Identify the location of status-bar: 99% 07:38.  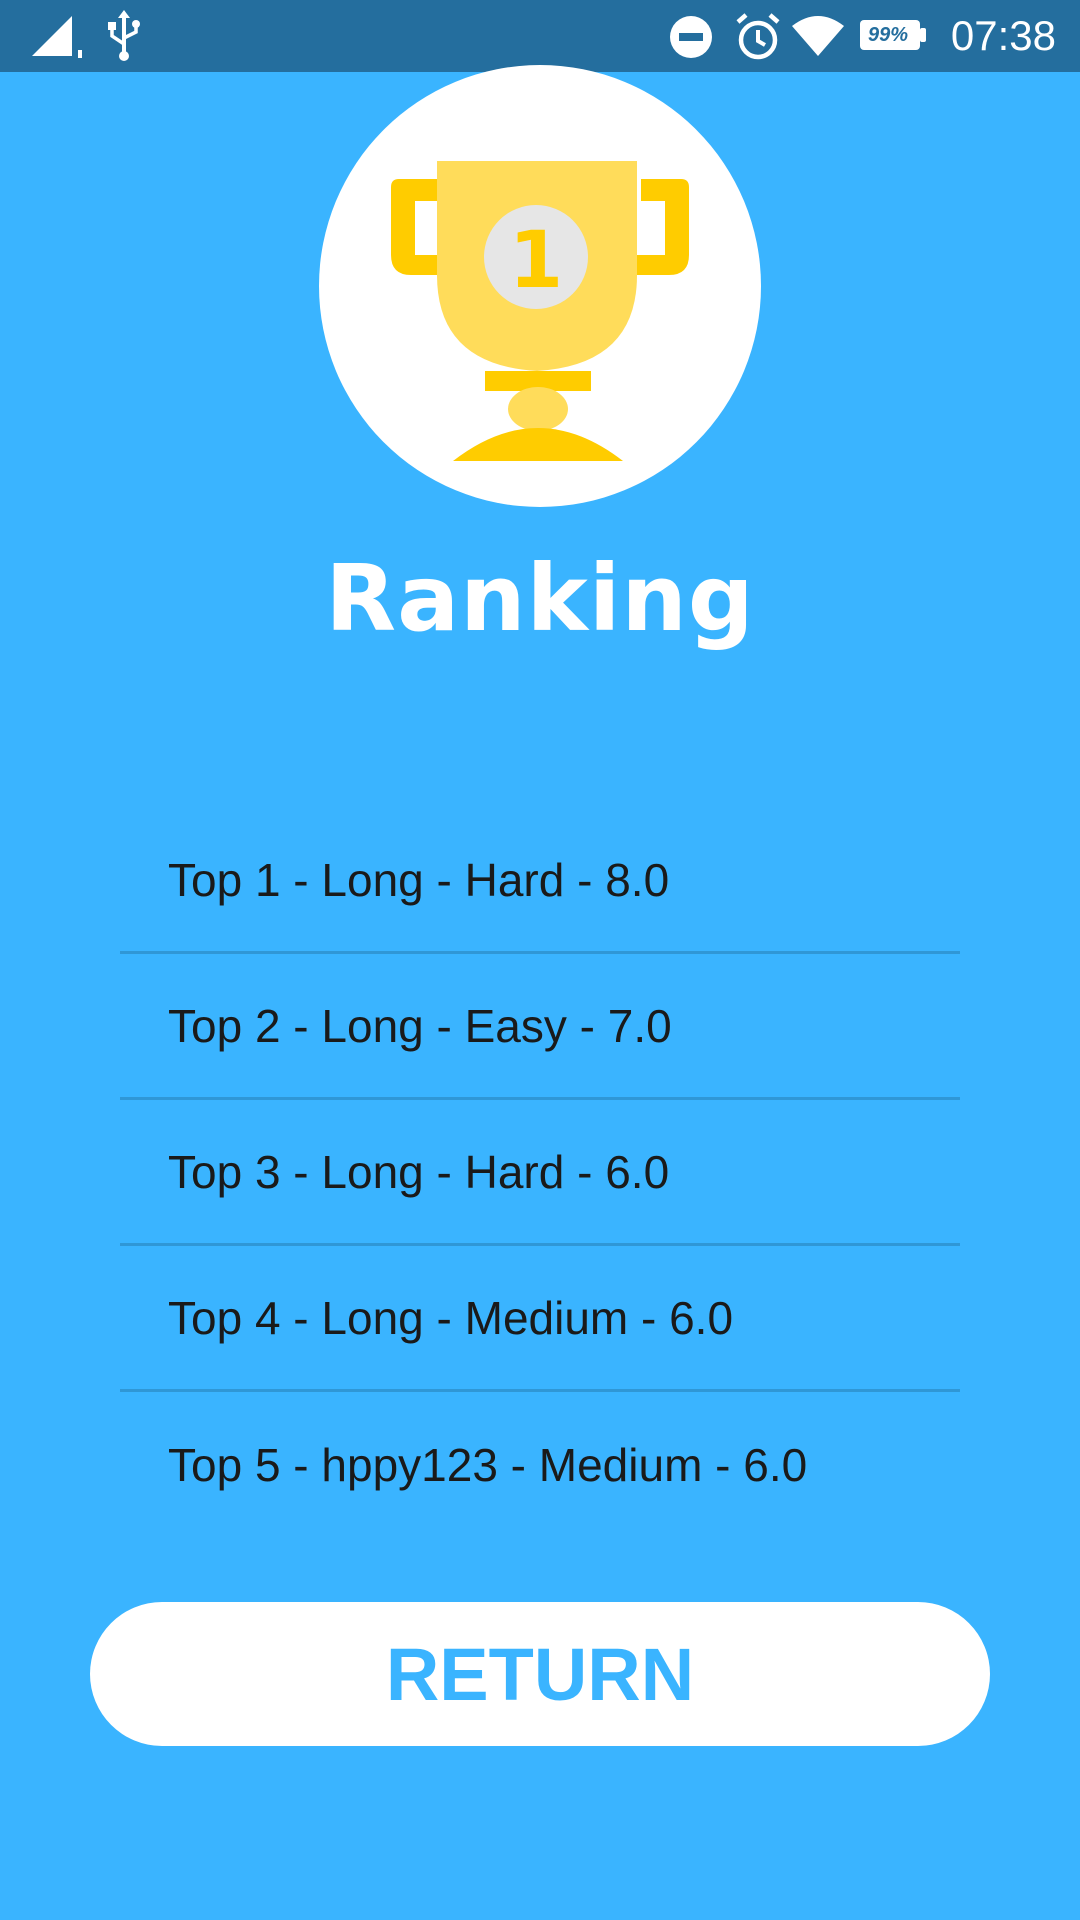
(540, 36).